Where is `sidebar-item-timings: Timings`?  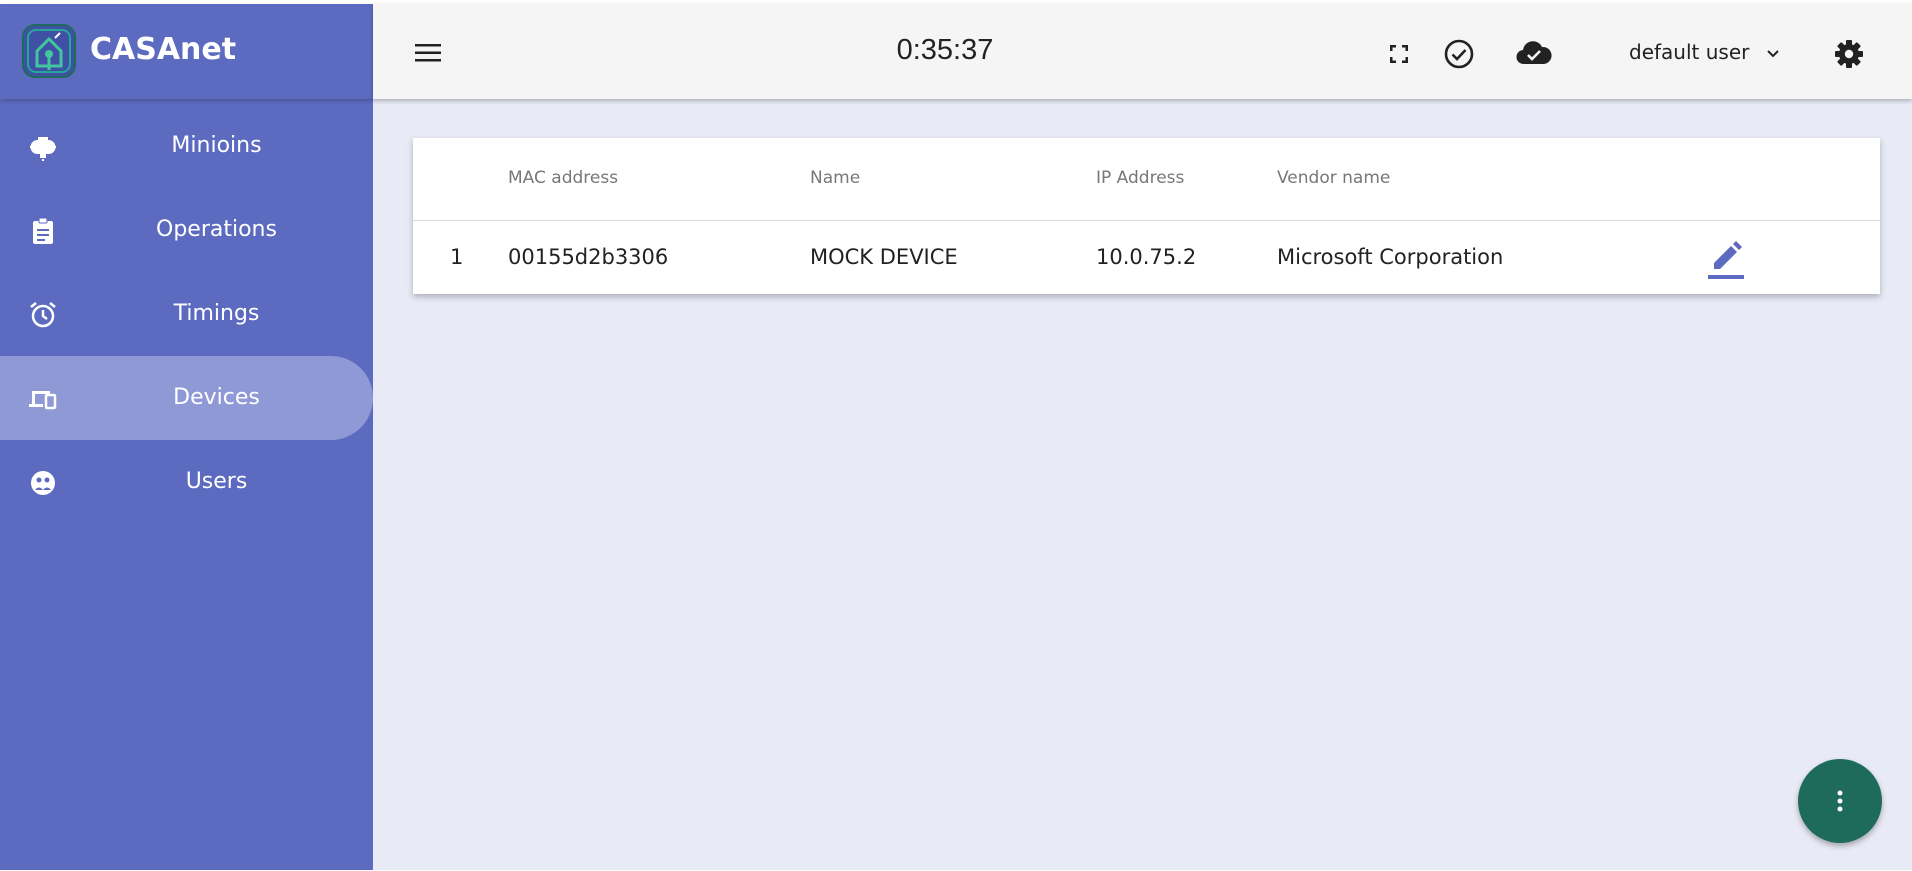
sidebar-item-timings: Timings is located at coordinates (186, 314).